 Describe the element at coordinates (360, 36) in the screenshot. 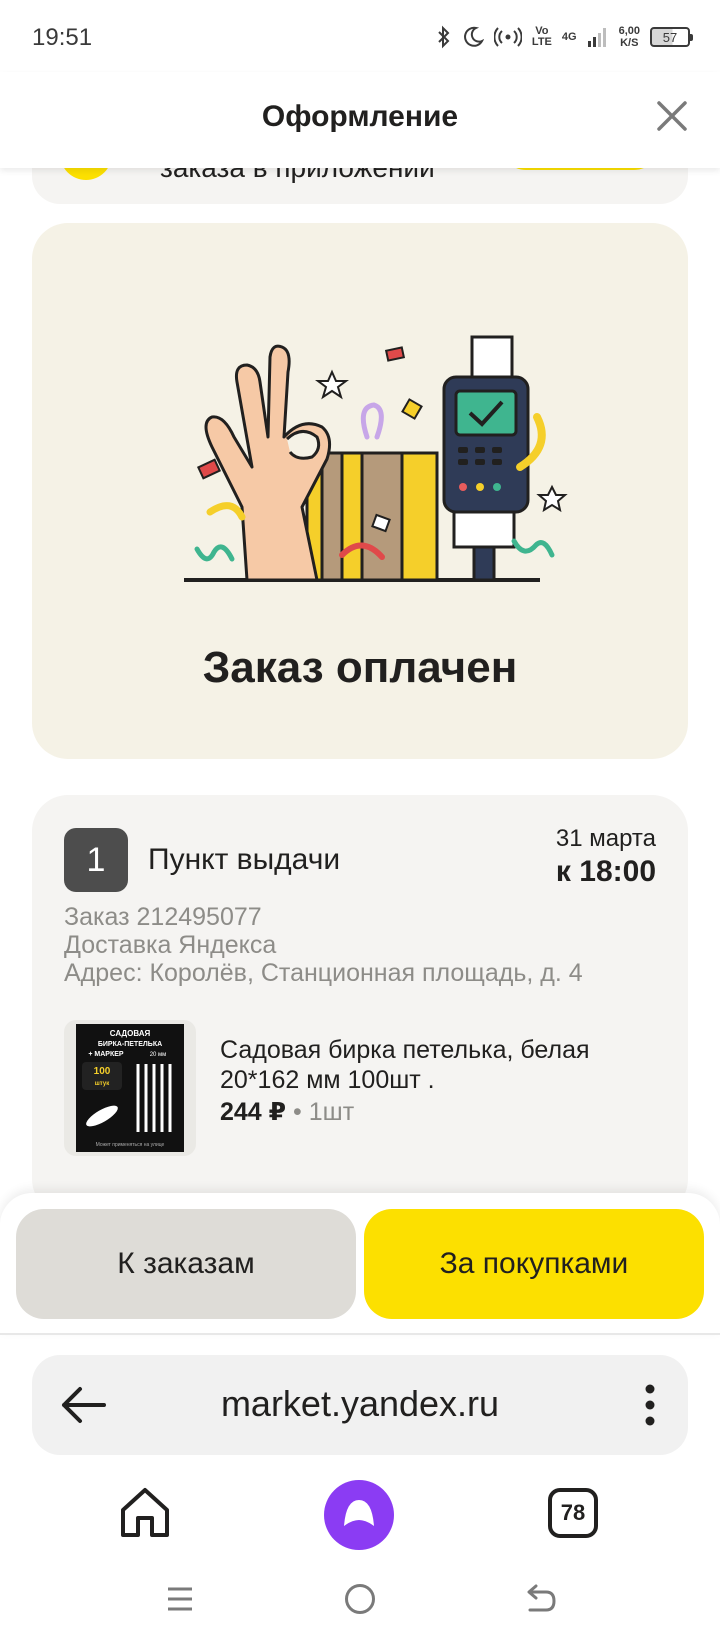

I see `status-bar: 19:51 Vo LTE 4G 6,00 K/S 57` at that location.